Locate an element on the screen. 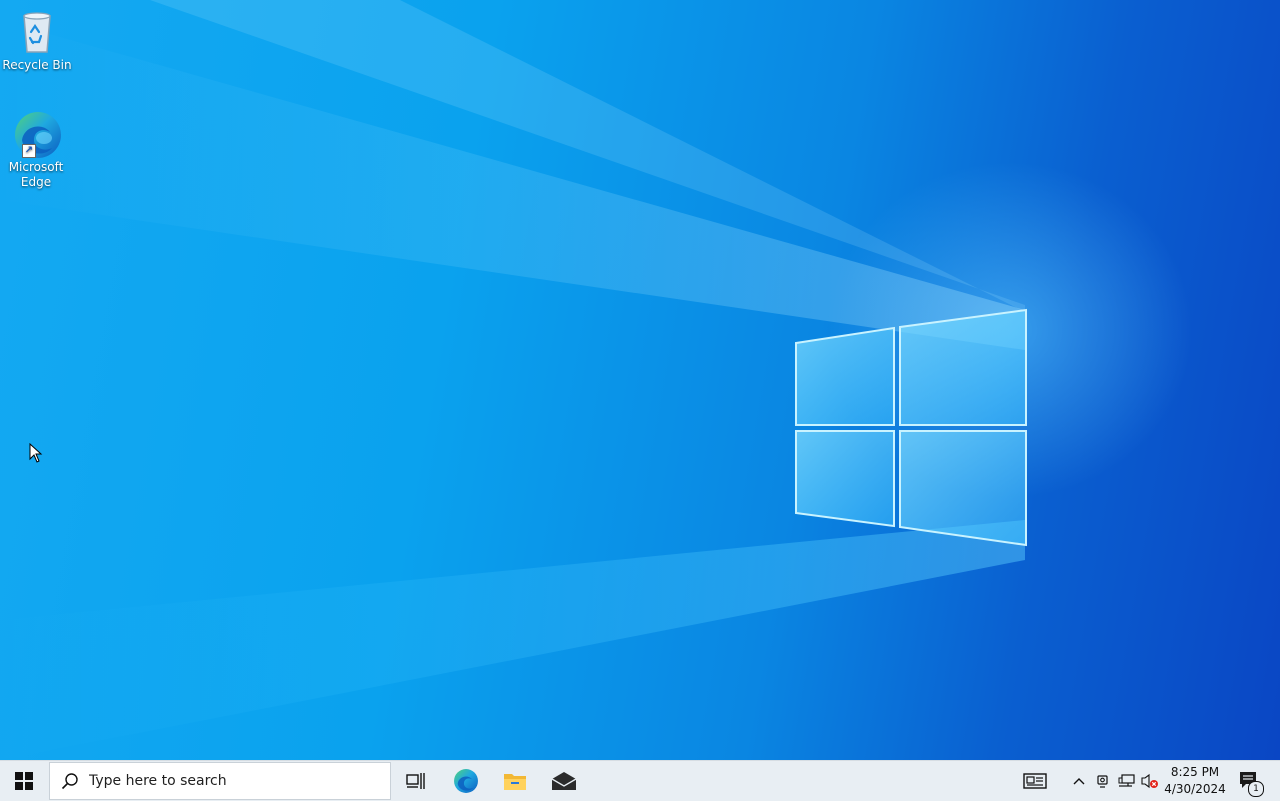 The height and width of the screenshot is (801, 1280). edge-icon: ↗ is located at coordinates (36, 134).